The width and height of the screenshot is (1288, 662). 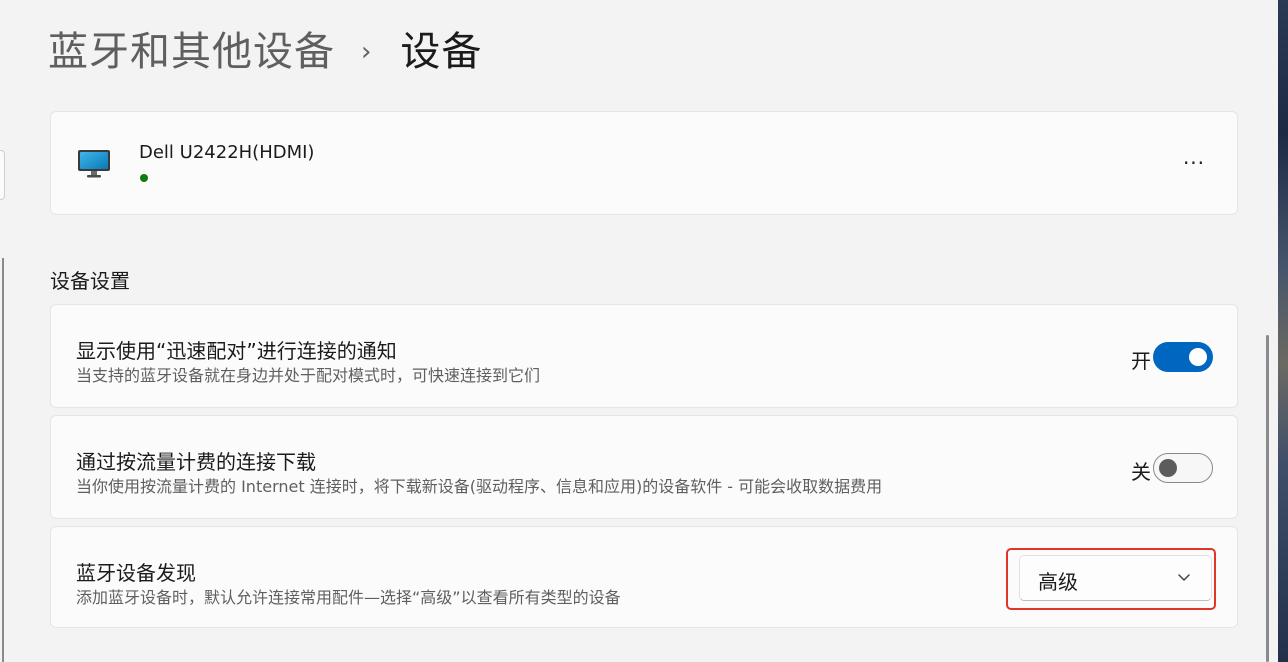 What do you see at coordinates (1267, 498) in the screenshot?
I see `scrollbar` at bounding box center [1267, 498].